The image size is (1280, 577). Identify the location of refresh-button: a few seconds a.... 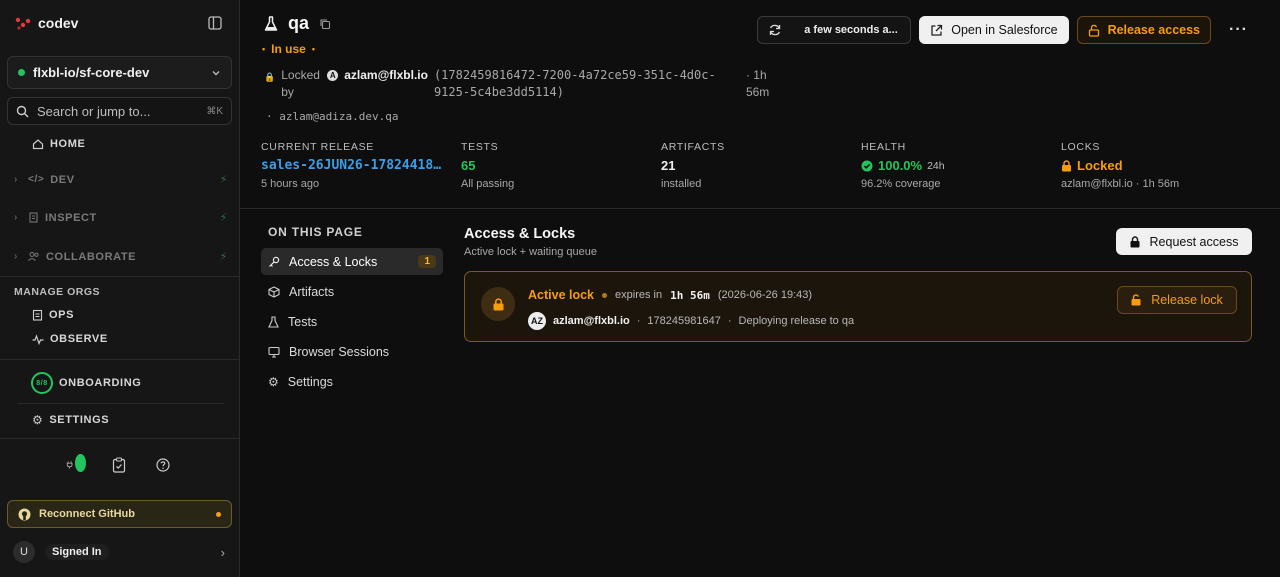
(834, 30).